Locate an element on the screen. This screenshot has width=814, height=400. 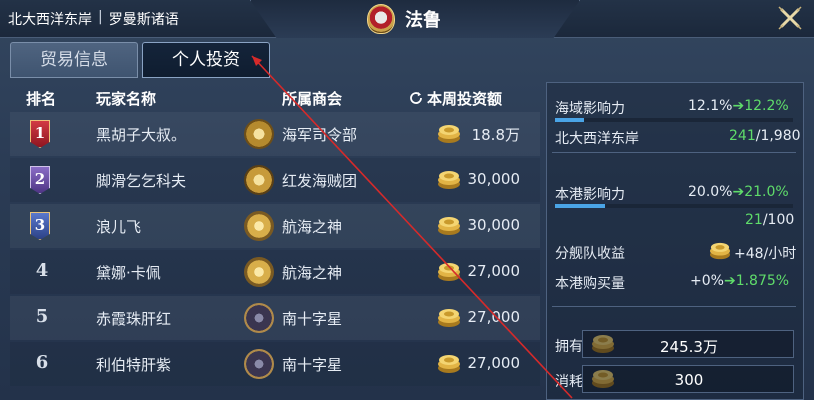
port-crest-icon is located at coordinates (381, 19).